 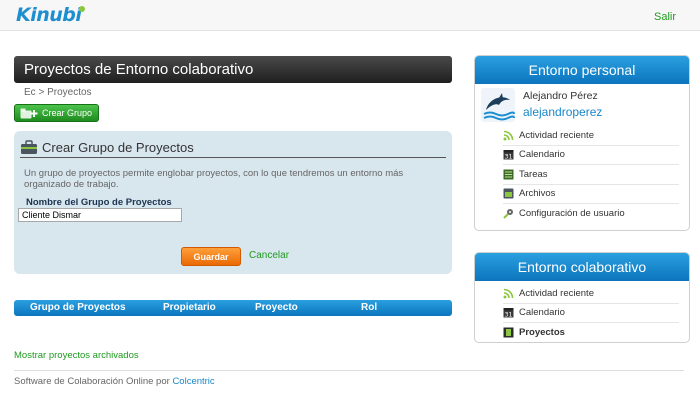 I want to click on column-header-owner: Propietario, so click(x=189, y=307).